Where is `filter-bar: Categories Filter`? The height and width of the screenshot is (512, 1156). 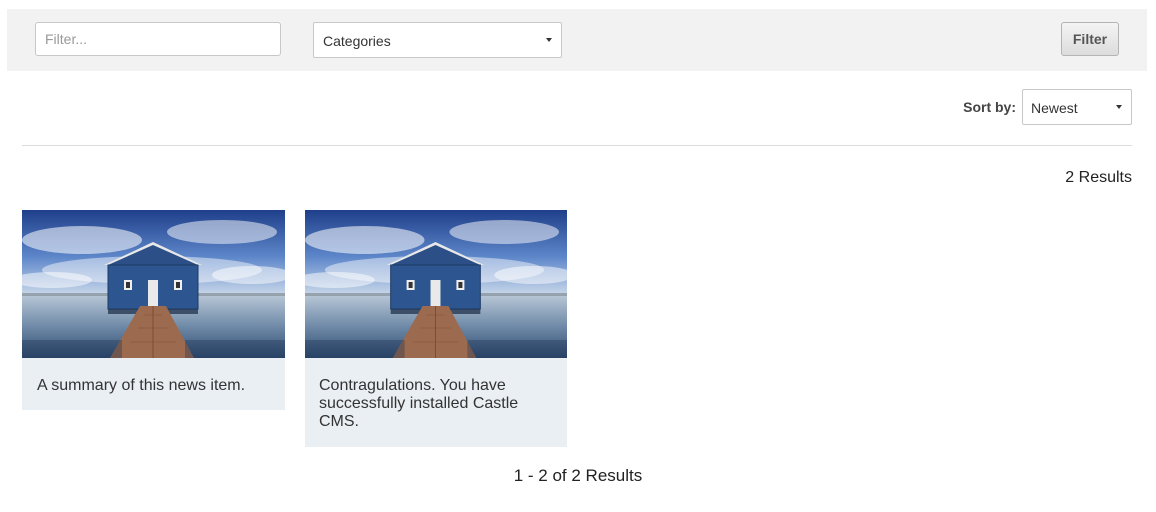 filter-bar: Categories Filter is located at coordinates (577, 40).